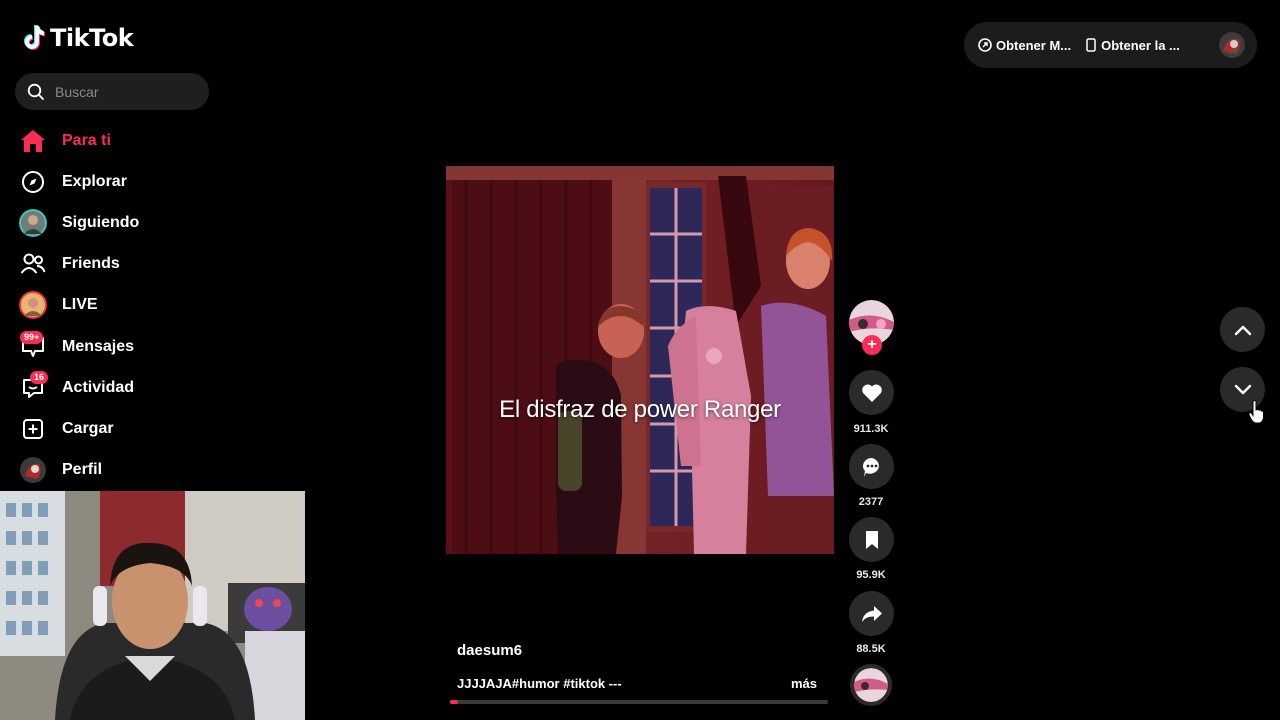 The image size is (1280, 720). I want to click on heart-icon, so click(871, 392).